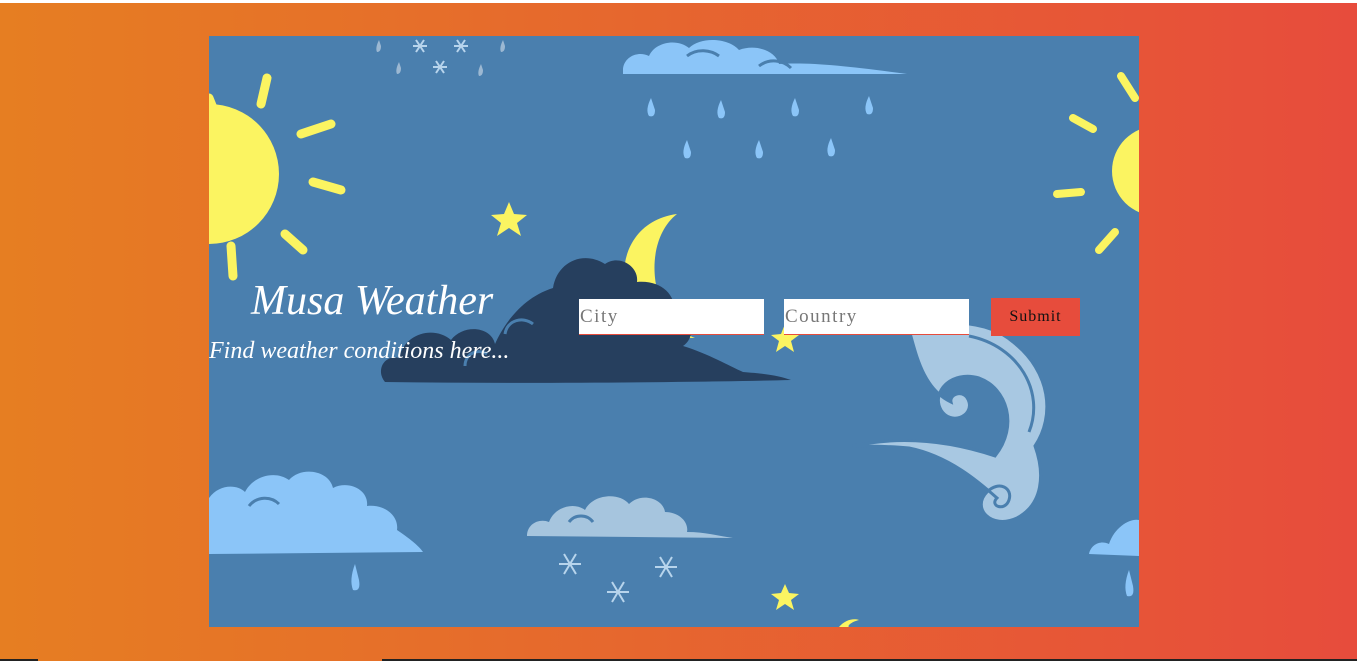  Describe the element at coordinates (1096, 163) in the screenshot. I see `sun-icon-right` at that location.